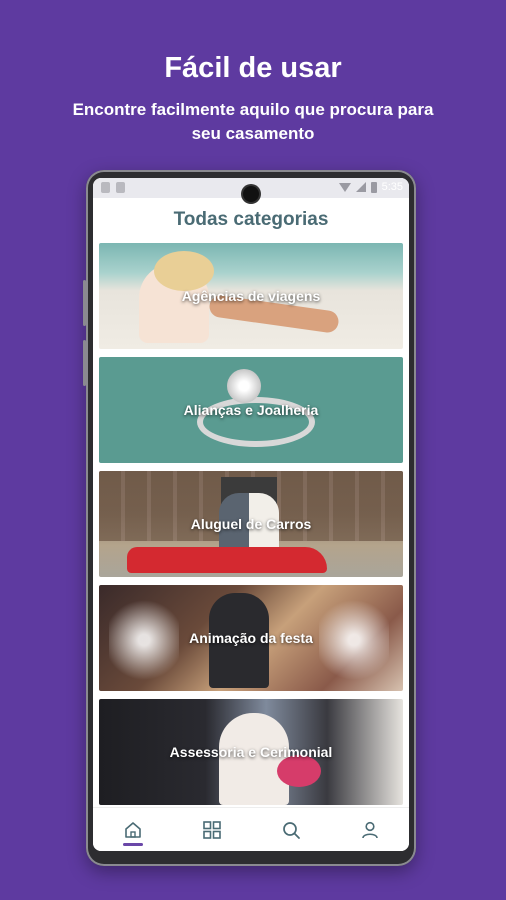 The width and height of the screenshot is (506, 900). What do you see at coordinates (251, 219) in the screenshot?
I see `page-title: Todas categorias` at bounding box center [251, 219].